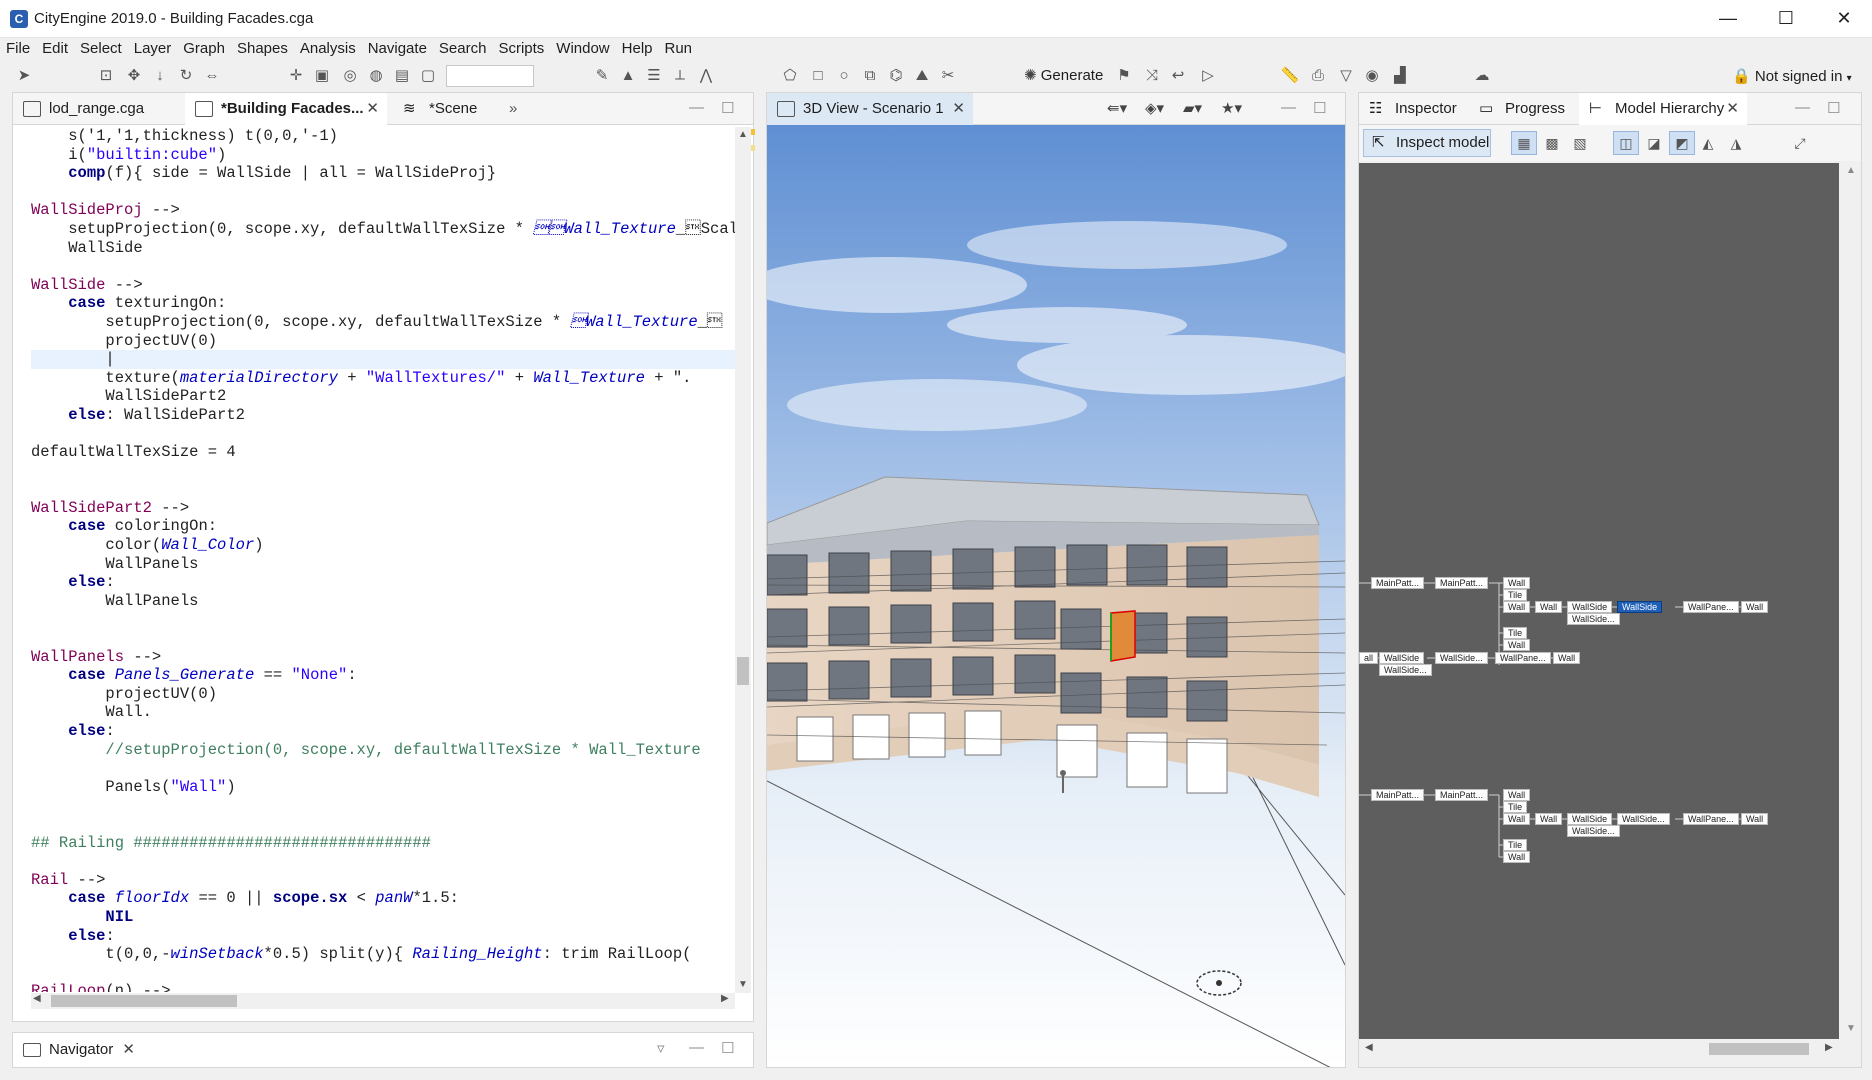 The image size is (1872, 1080). Describe the element at coordinates (383, 880) in the screenshot. I see `code-line: Rail -->` at that location.